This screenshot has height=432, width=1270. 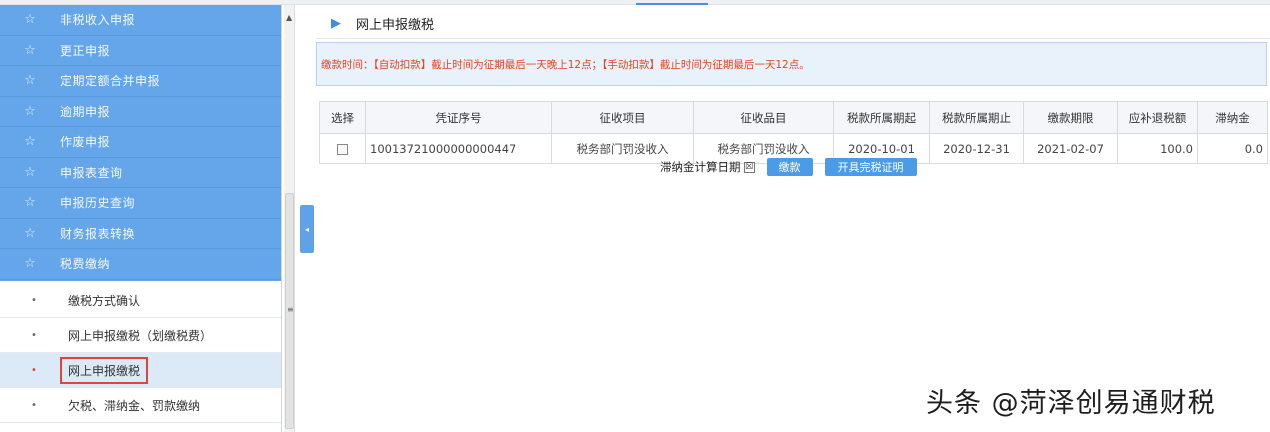 What do you see at coordinates (134, 405) in the screenshot?
I see `sub-item-label: 欠税、滞纳金、罚款缴纳` at bounding box center [134, 405].